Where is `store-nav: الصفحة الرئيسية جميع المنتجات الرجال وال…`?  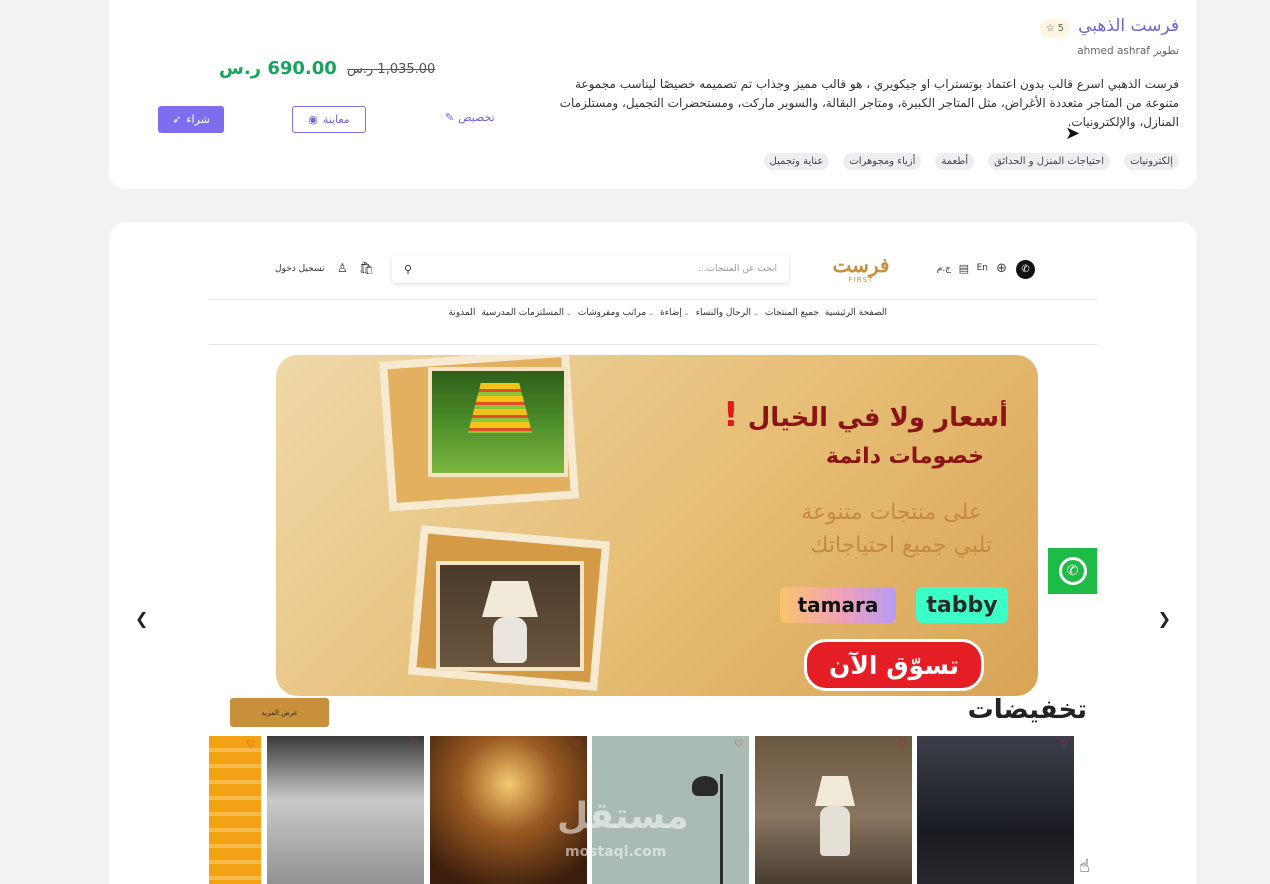
store-nav: الصفحة الرئيسية جميع المنتجات الرجال وال… is located at coordinates (653, 326).